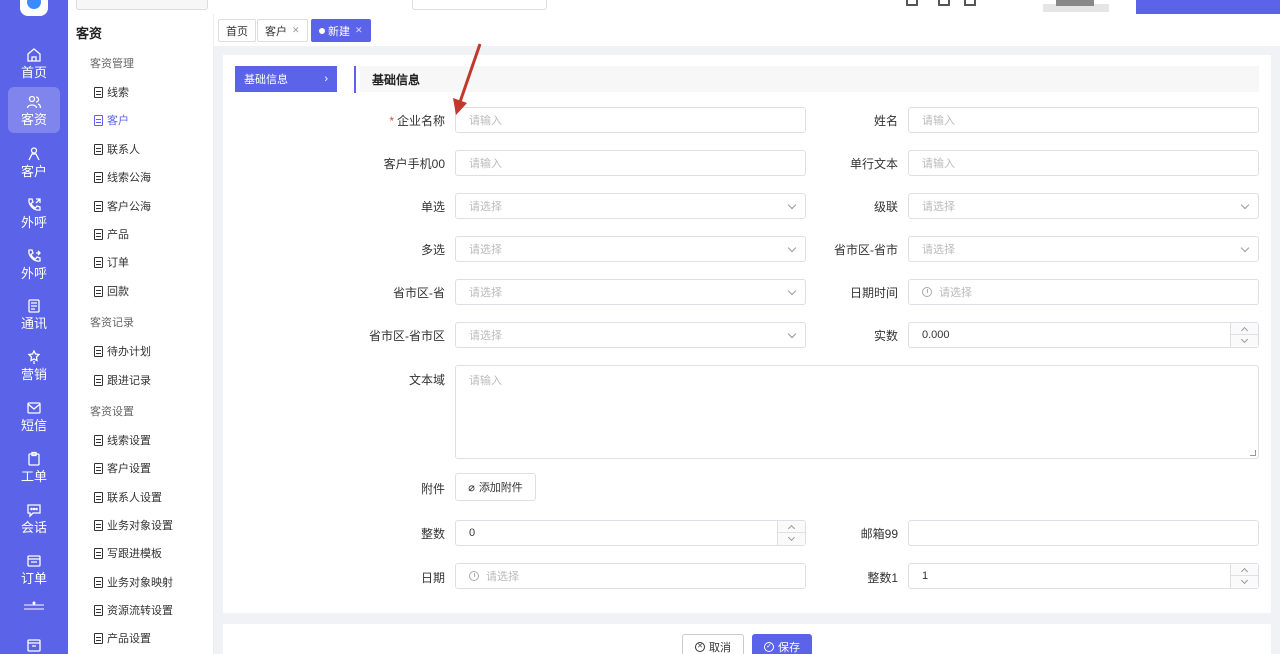 The width and height of the screenshot is (1280, 654). Describe the element at coordinates (495, 487) in the screenshot. I see `add-attachment-button: ⌀ 添加附件` at that location.